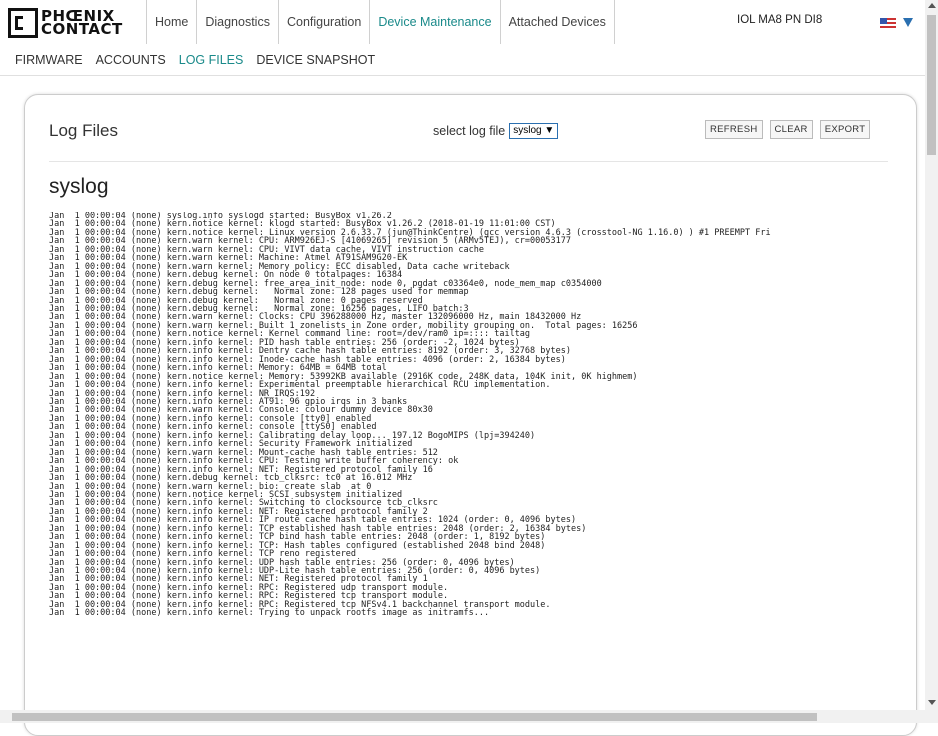 This screenshot has height=736, width=938. Describe the element at coordinates (315, 60) in the screenshot. I see `subtab-device-snapshot: DEVICE SNAPSHOT` at that location.